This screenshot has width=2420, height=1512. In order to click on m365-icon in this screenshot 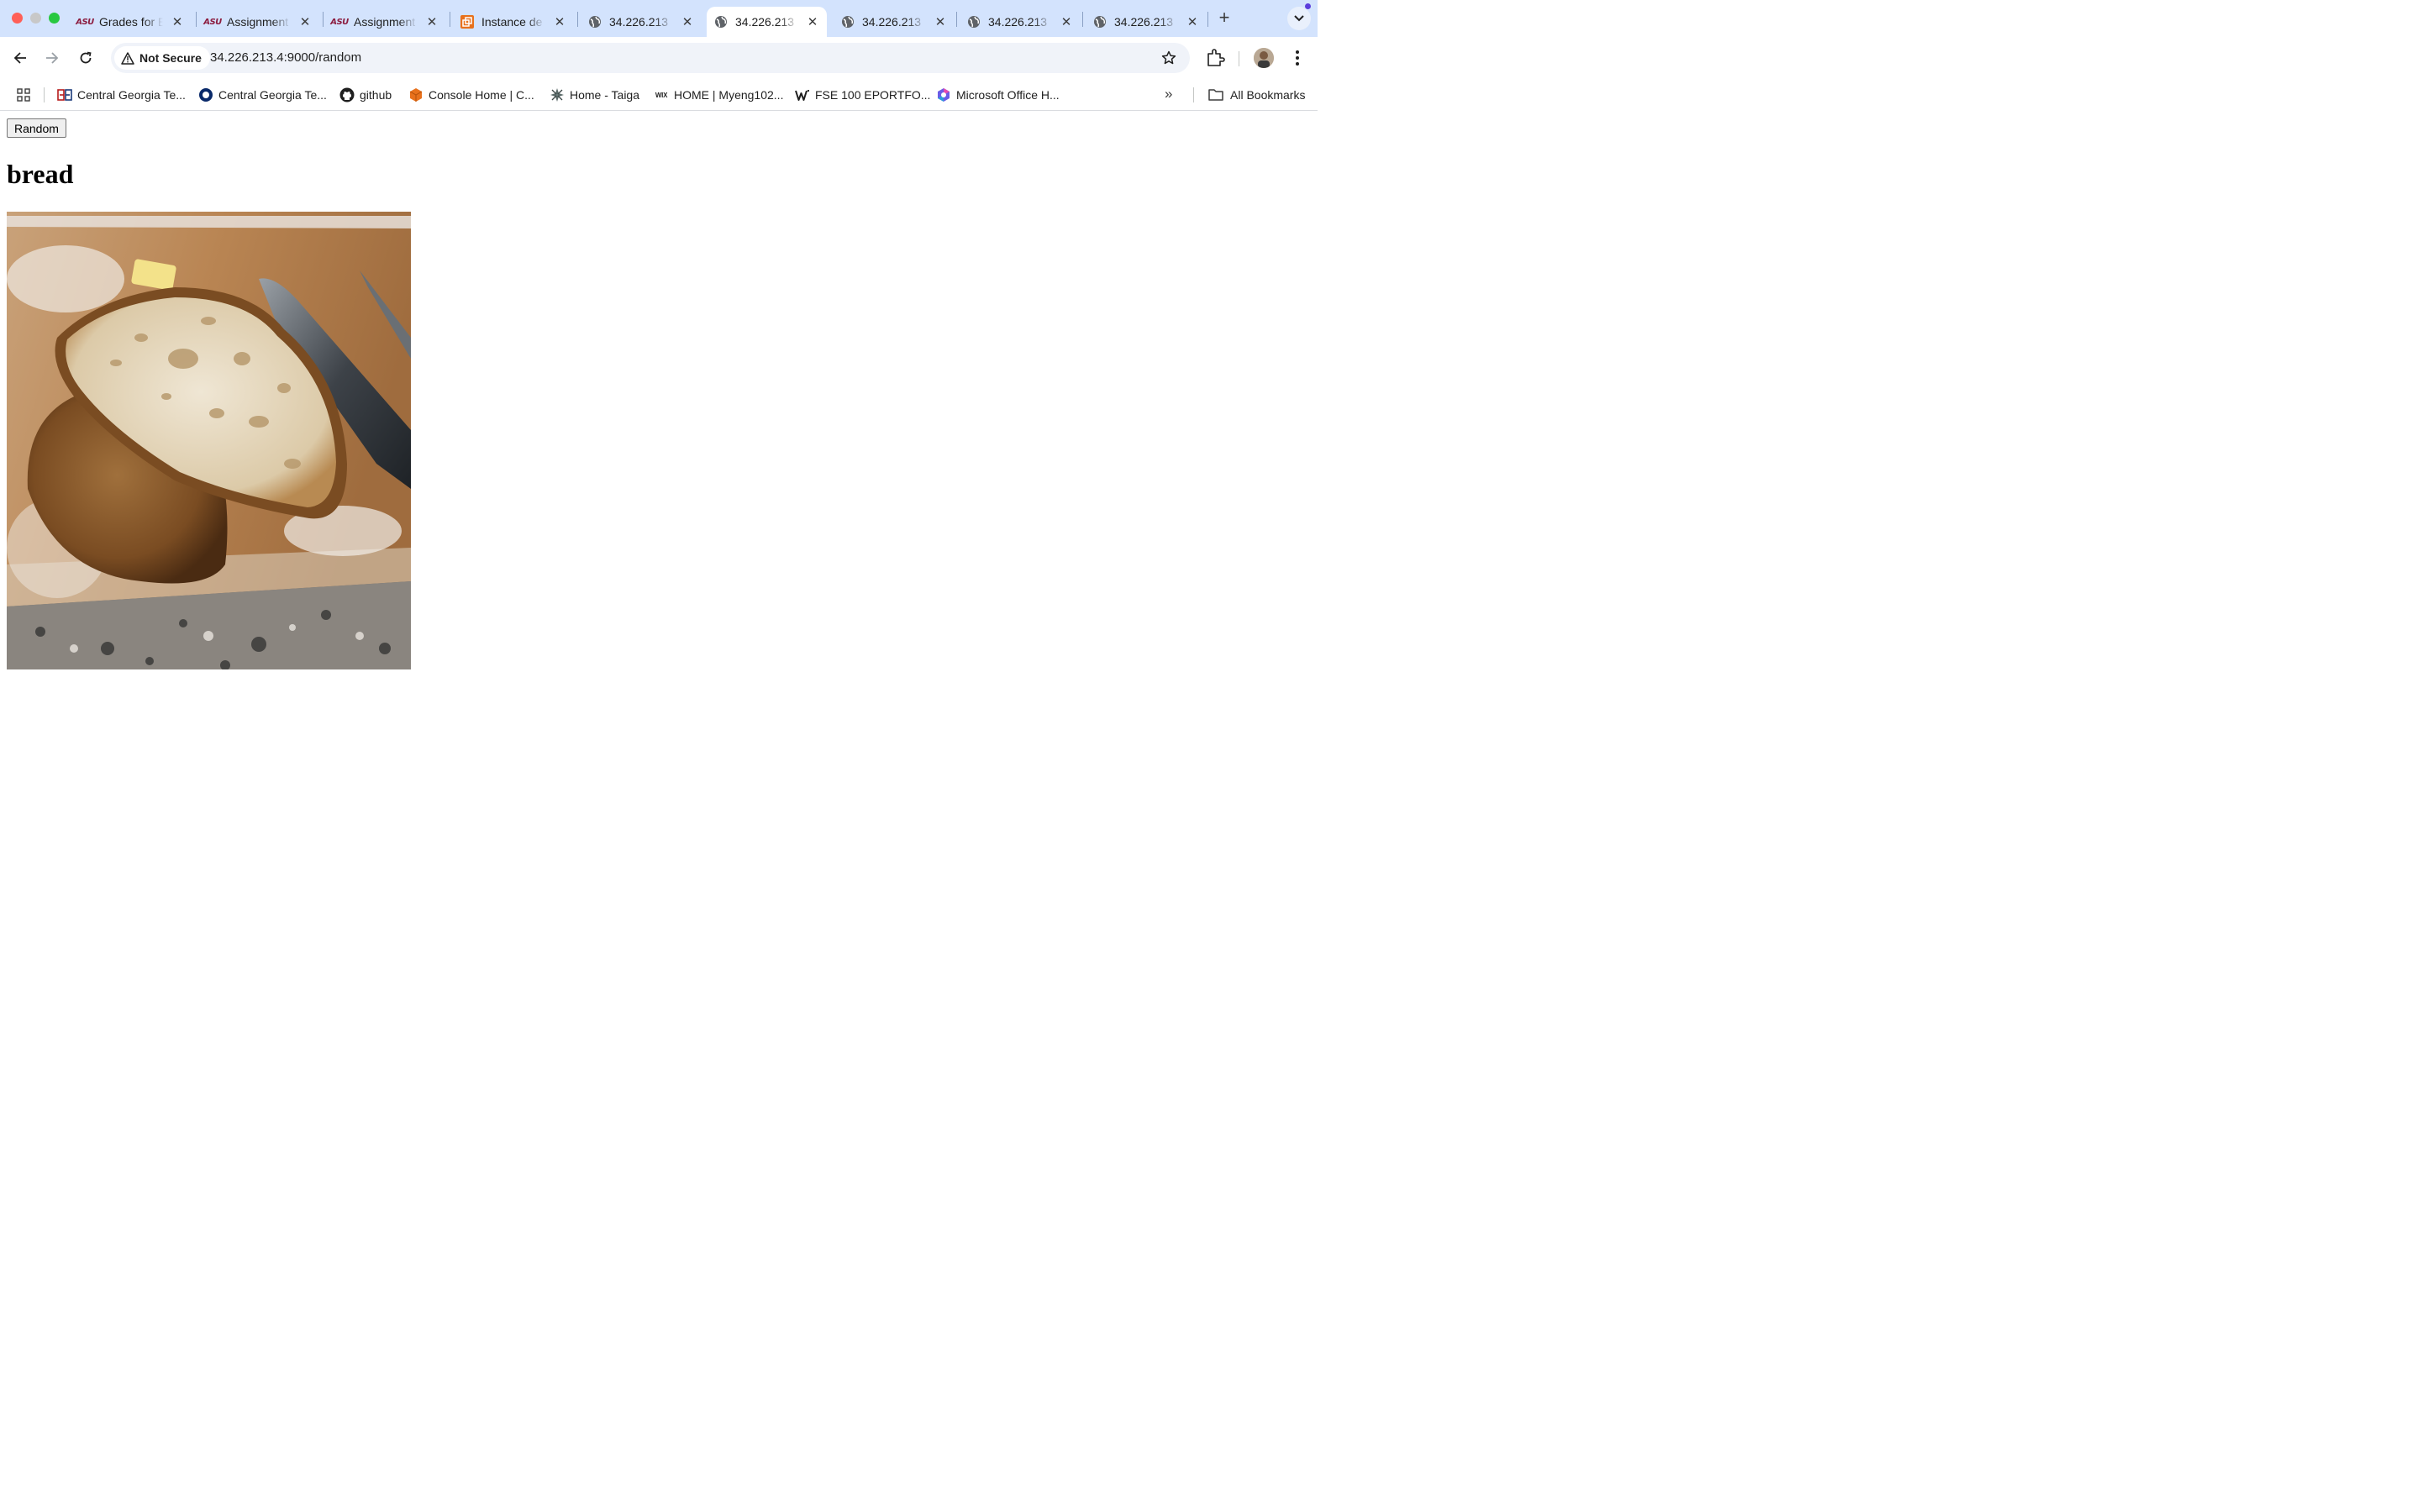, I will do `click(943, 94)`.